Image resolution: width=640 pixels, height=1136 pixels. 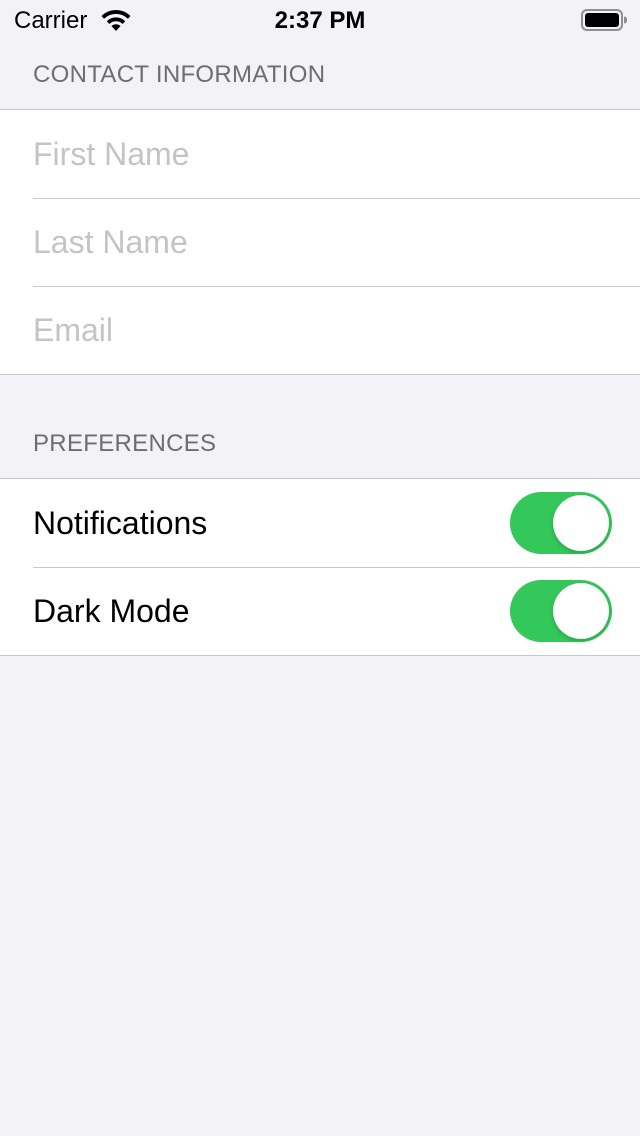 What do you see at coordinates (323, 242) in the screenshot?
I see `last-name-field` at bounding box center [323, 242].